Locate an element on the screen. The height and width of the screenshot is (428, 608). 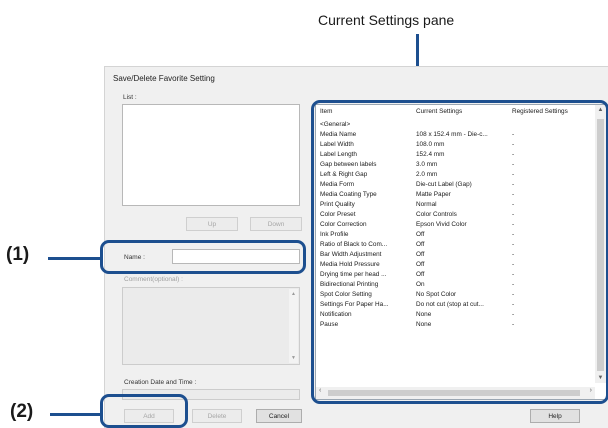
scroll-down-arrow-icon: ▼ is located at coordinates (293, 358).